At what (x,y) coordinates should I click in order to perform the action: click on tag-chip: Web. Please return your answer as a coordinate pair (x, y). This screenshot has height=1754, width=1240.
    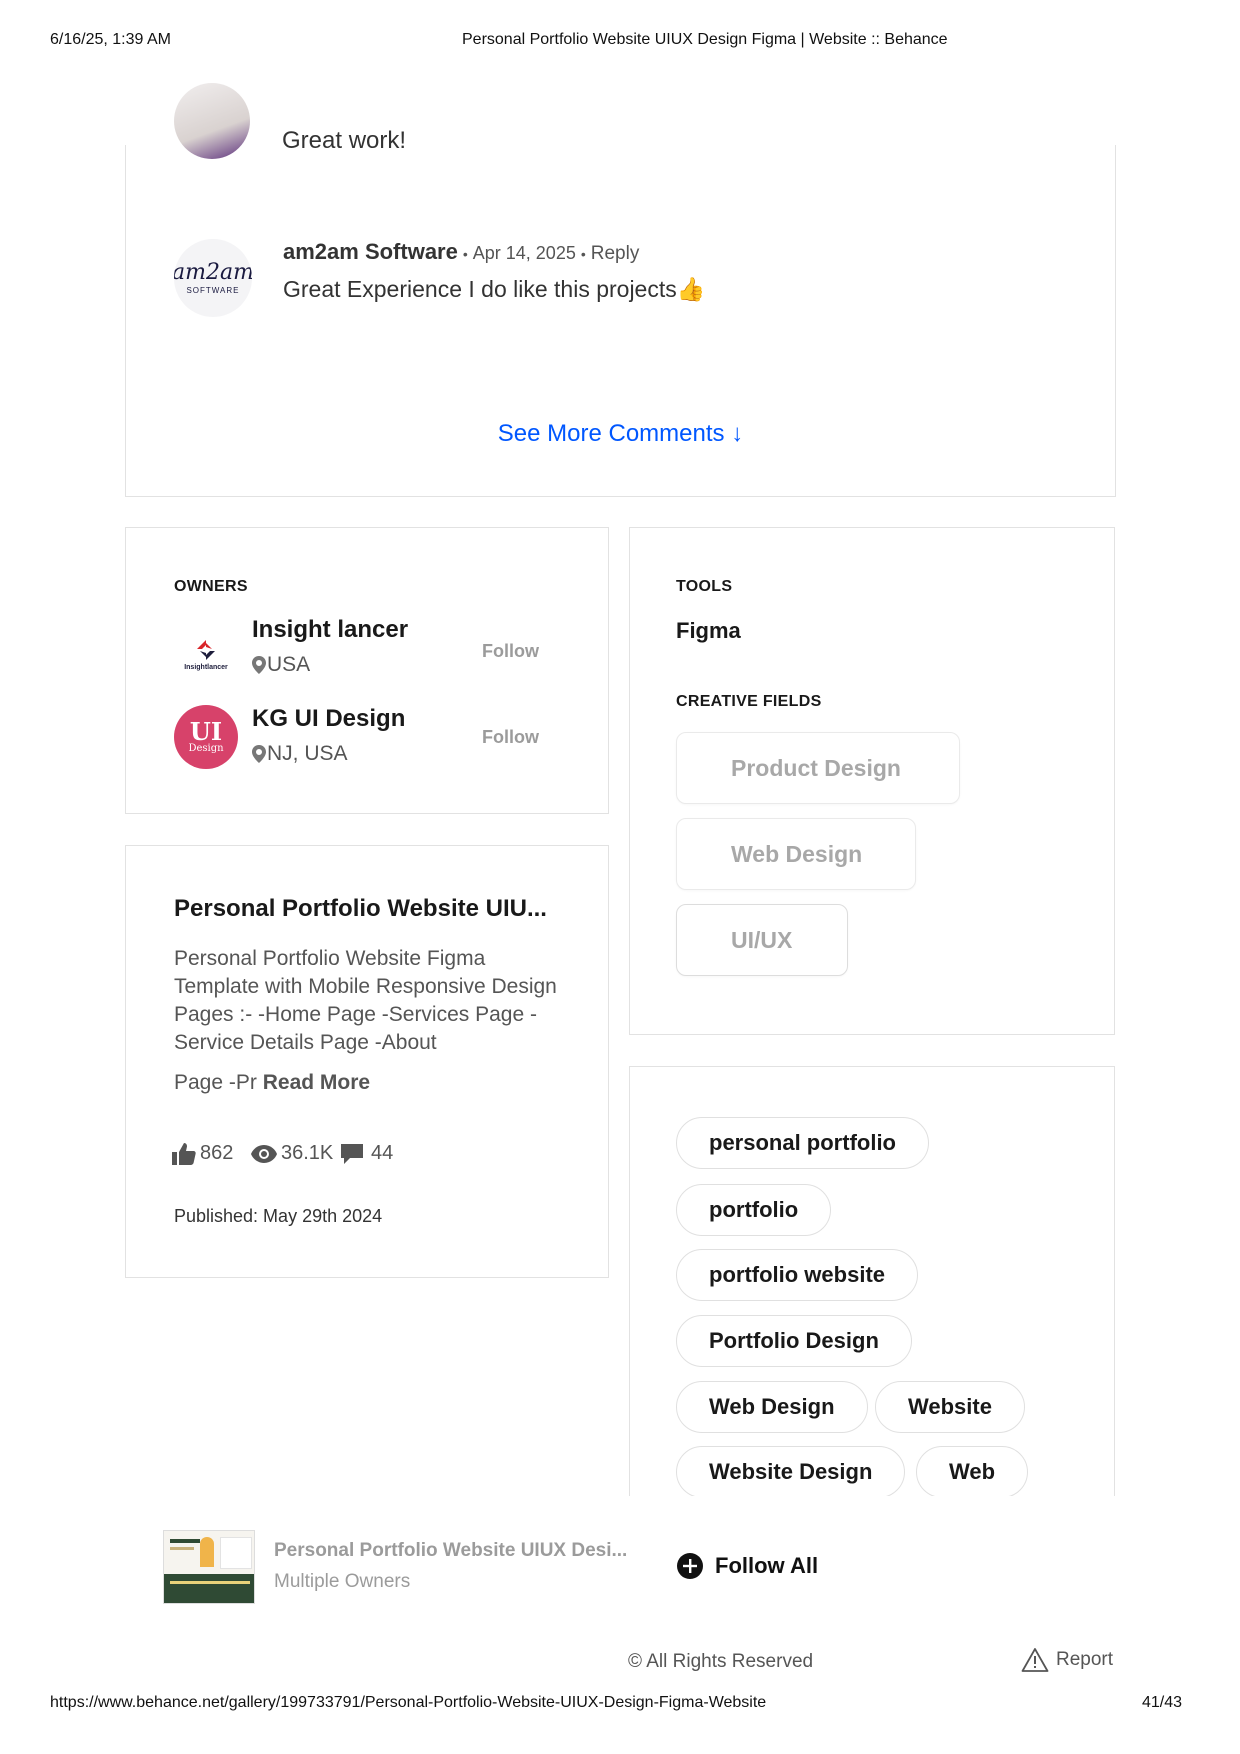
    Looking at the image, I should click on (972, 1472).